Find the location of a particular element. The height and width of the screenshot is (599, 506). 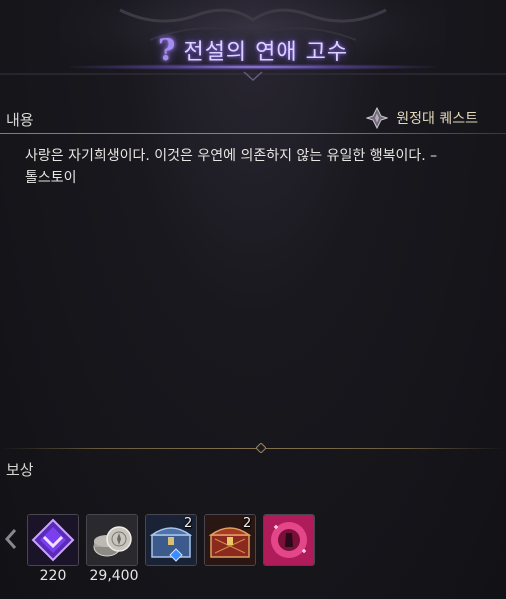

content-section-label: 내용 is located at coordinates (20, 120).